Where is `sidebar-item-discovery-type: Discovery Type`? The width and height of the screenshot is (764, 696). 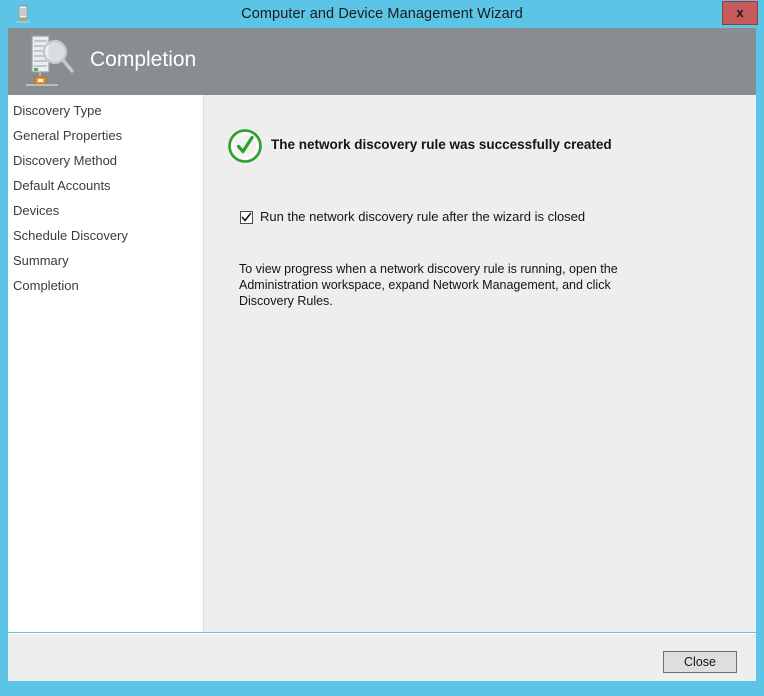
sidebar-item-discovery-type: Discovery Type is located at coordinates (57, 110).